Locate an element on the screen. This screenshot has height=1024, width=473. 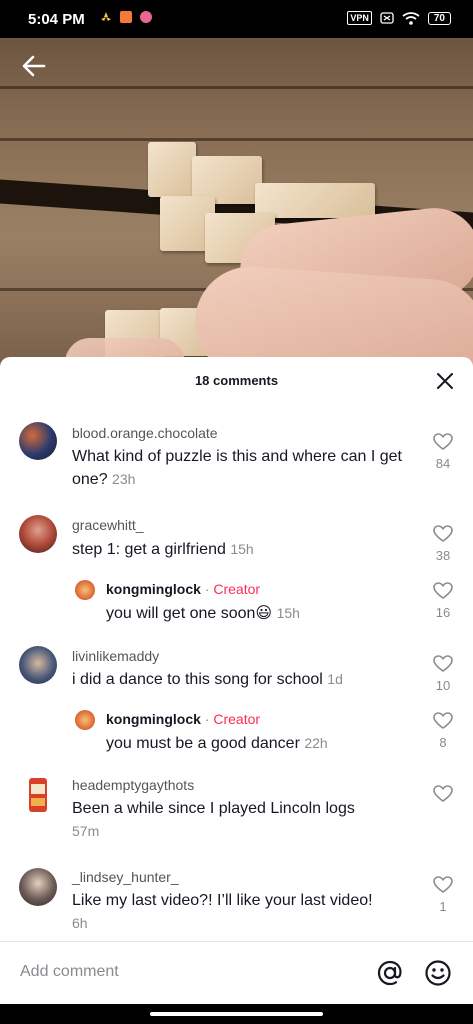
like-count: 10 is located at coordinates (443, 685).